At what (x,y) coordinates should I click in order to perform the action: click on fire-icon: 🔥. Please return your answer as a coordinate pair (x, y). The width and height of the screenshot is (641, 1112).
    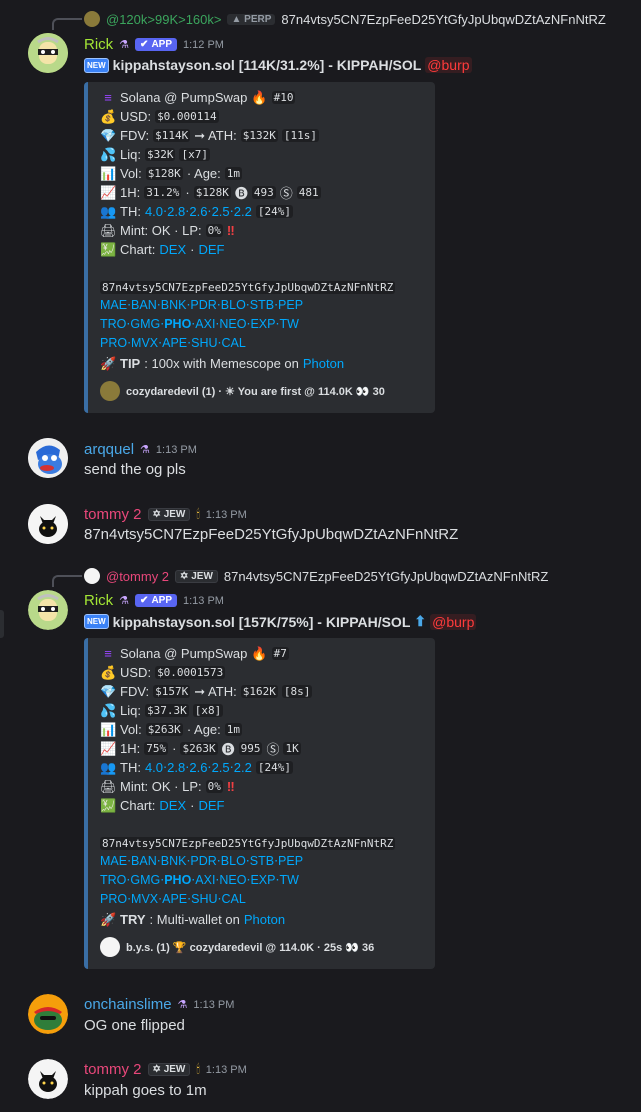
    Looking at the image, I should click on (259, 97).